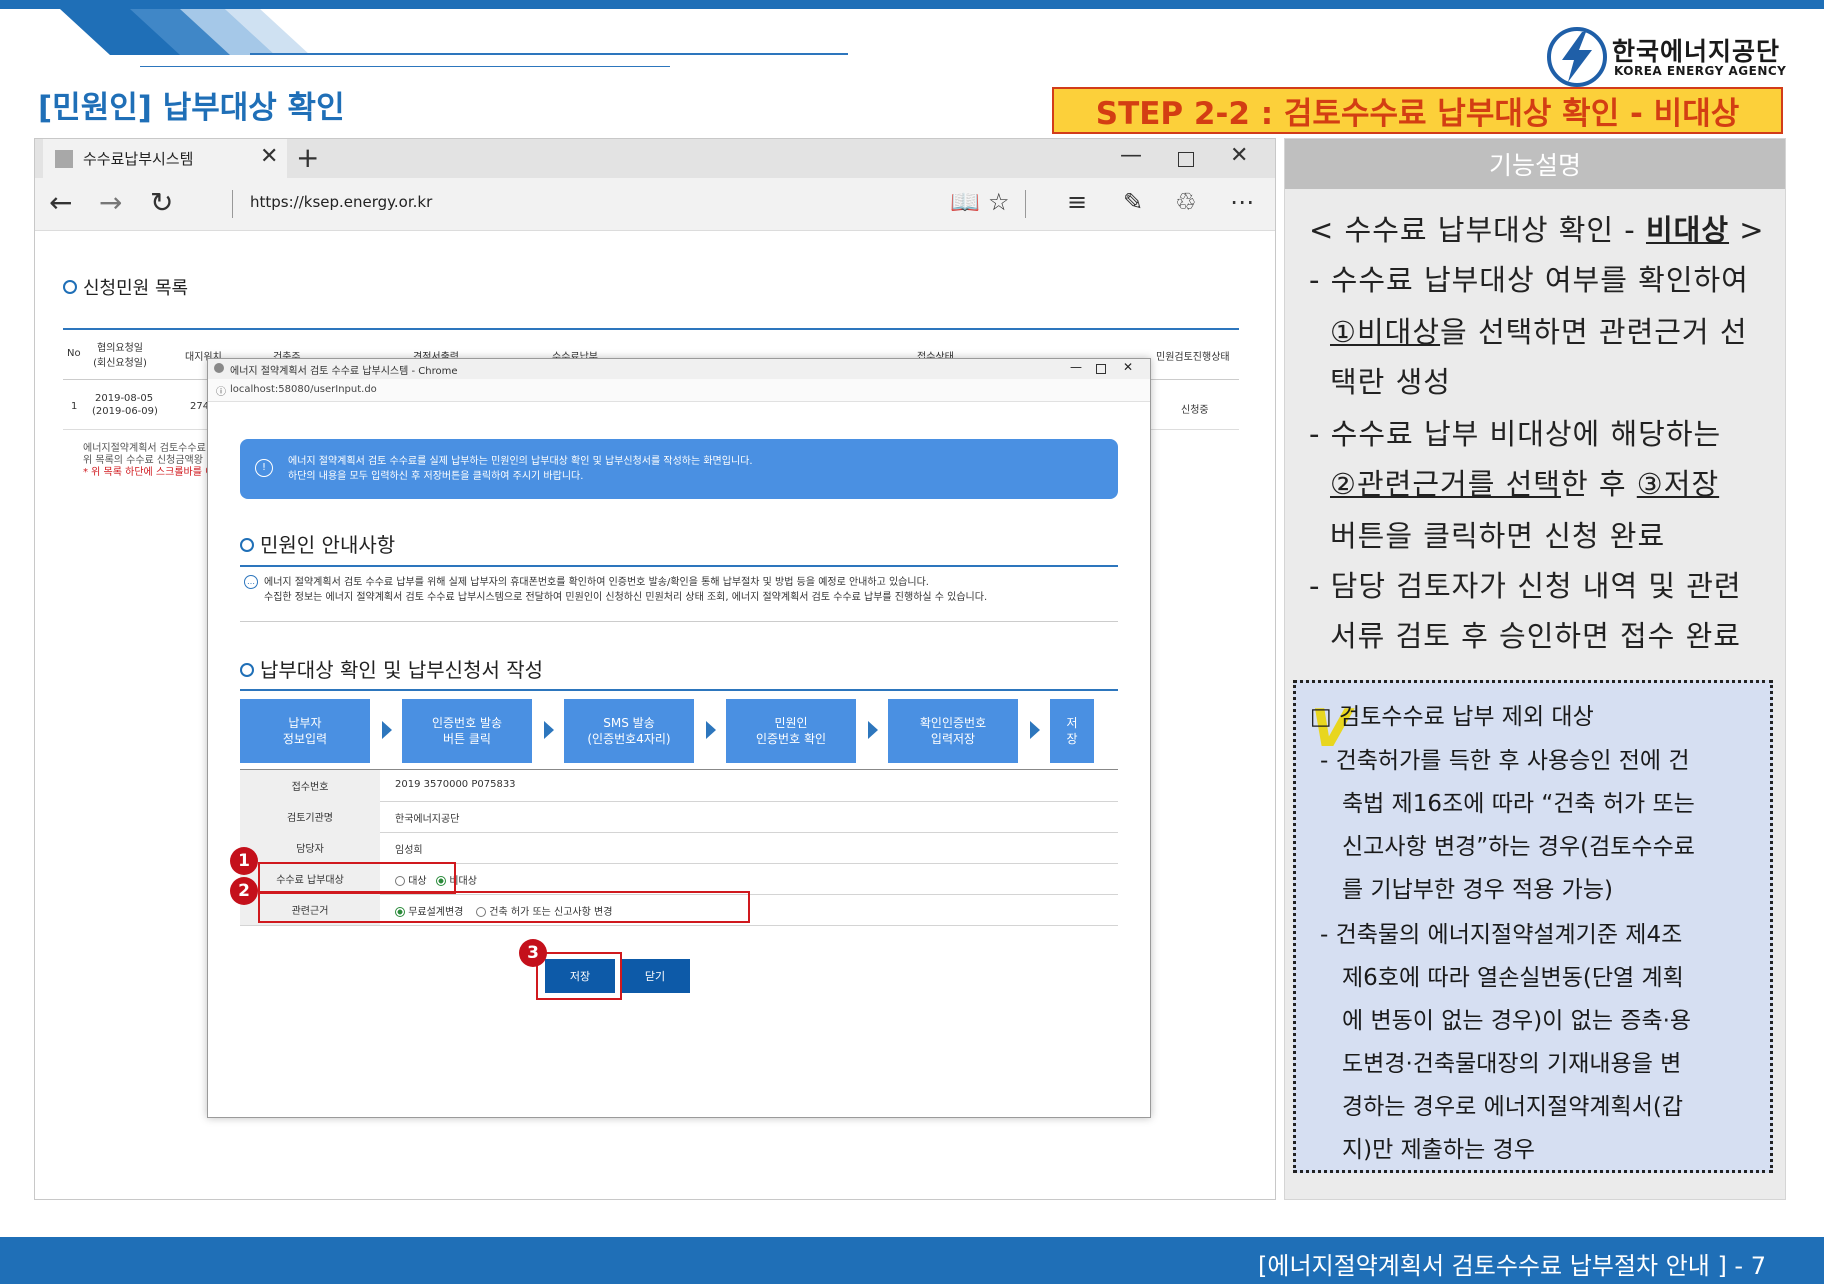  I want to click on field-value: 한국에너지공단, so click(427, 819).